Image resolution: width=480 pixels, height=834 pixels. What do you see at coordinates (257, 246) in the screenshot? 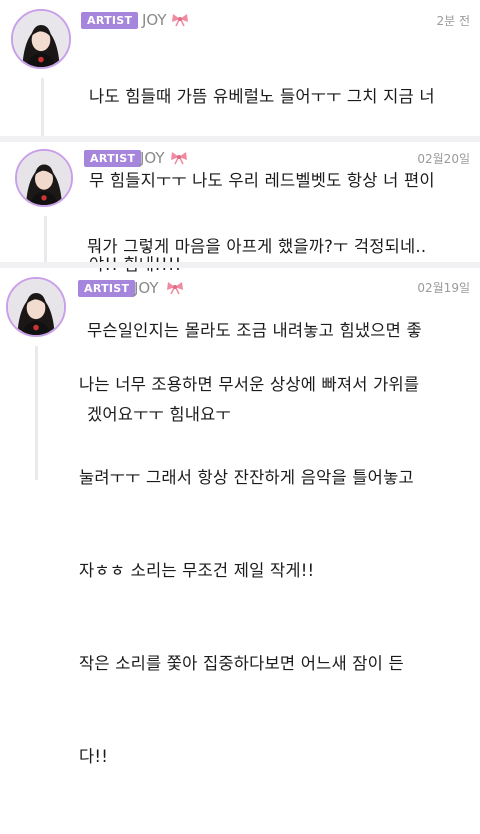
I see `comment-line: 뭐가 그렇게 마음을 아프게 했을까?ㅜ 걱정되네..` at bounding box center [257, 246].